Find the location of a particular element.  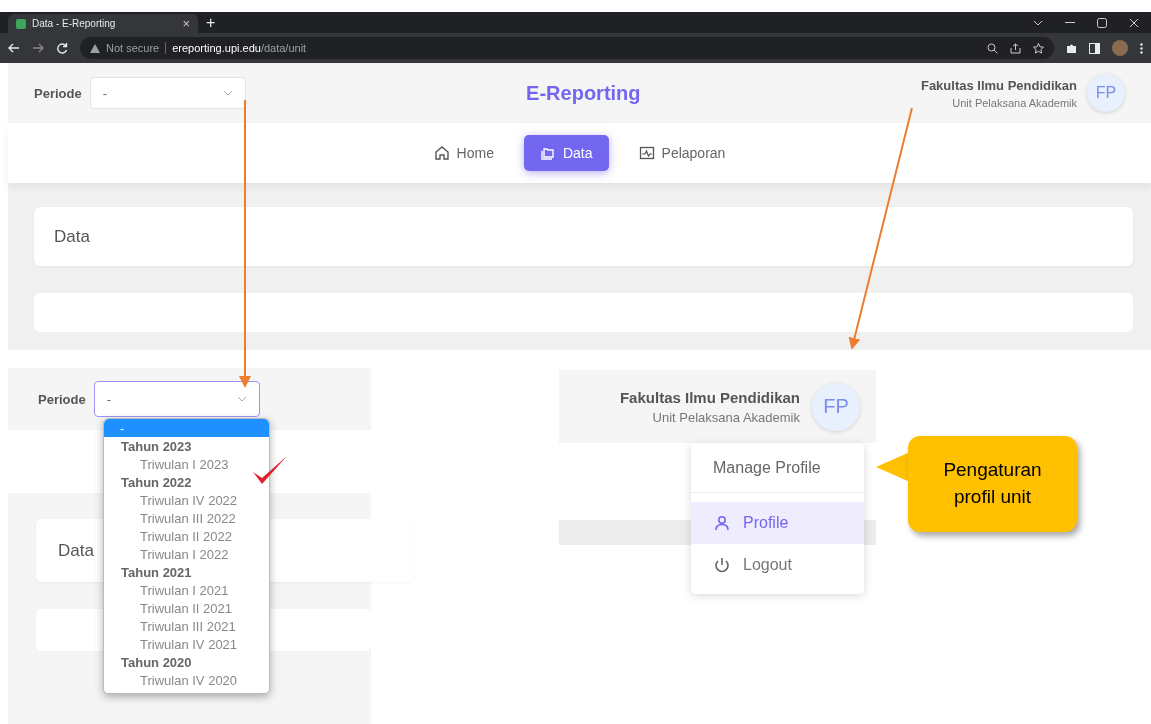

minimize-icon is located at coordinates (1070, 22).